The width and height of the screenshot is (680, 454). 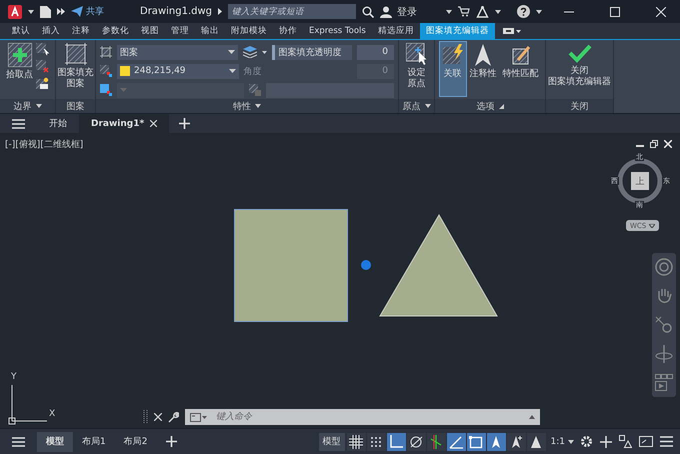 I want to click on caret-right-icon, so click(x=220, y=11).